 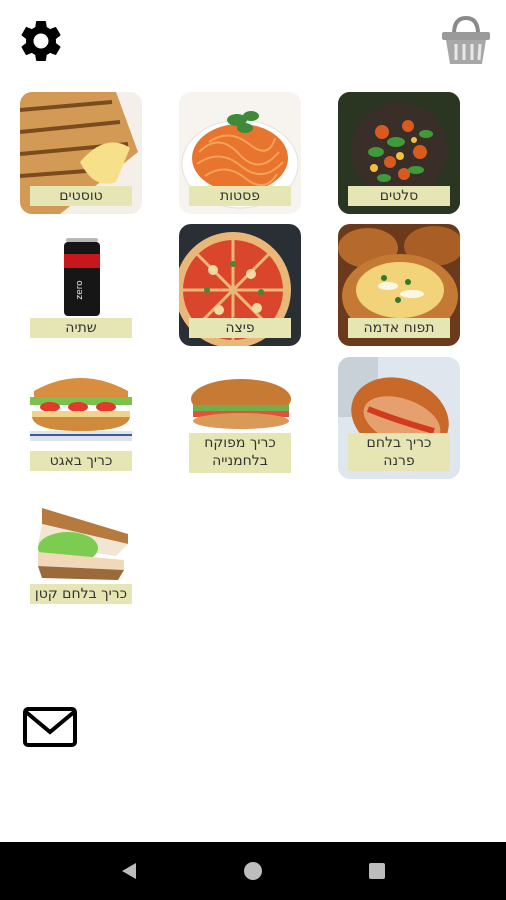 I want to click on category-pastas: פסטות, so click(x=240, y=153).